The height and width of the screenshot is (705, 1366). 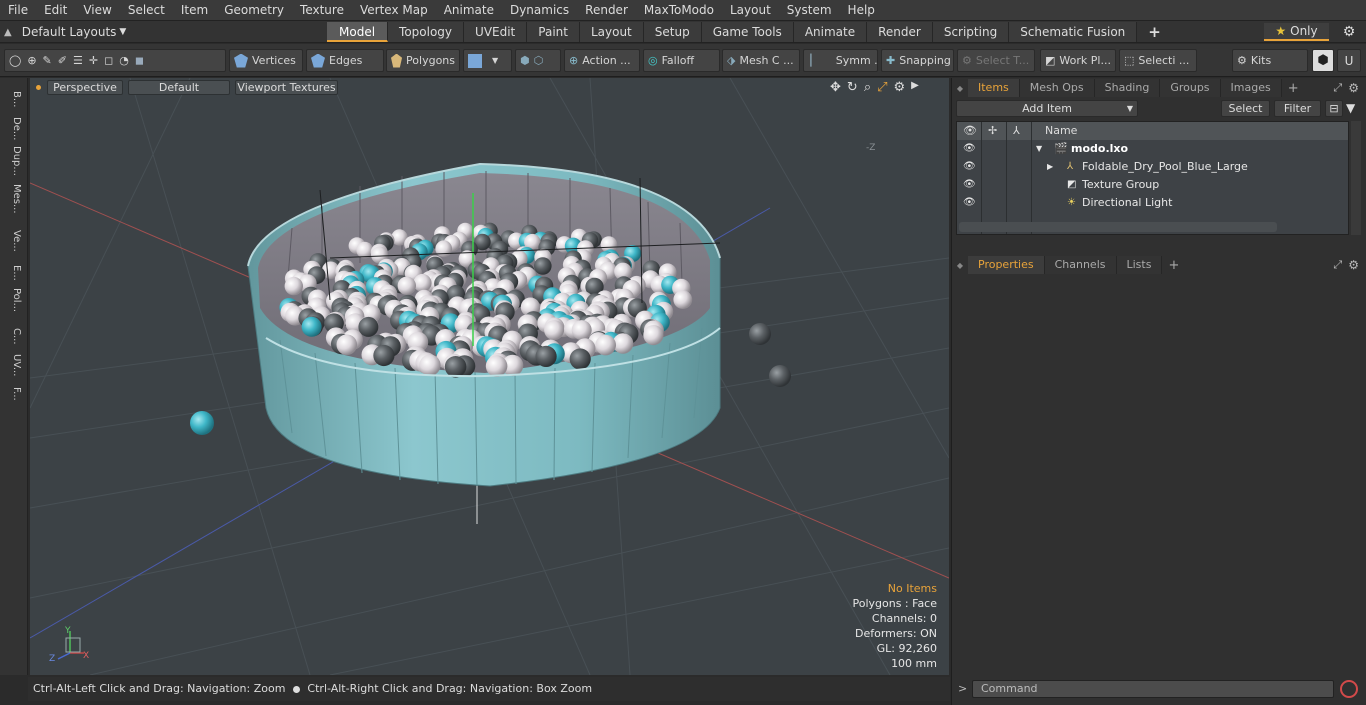 I want to click on list-item-texture-group: 👁 ◩ Texture Group, so click(x=1152, y=185).